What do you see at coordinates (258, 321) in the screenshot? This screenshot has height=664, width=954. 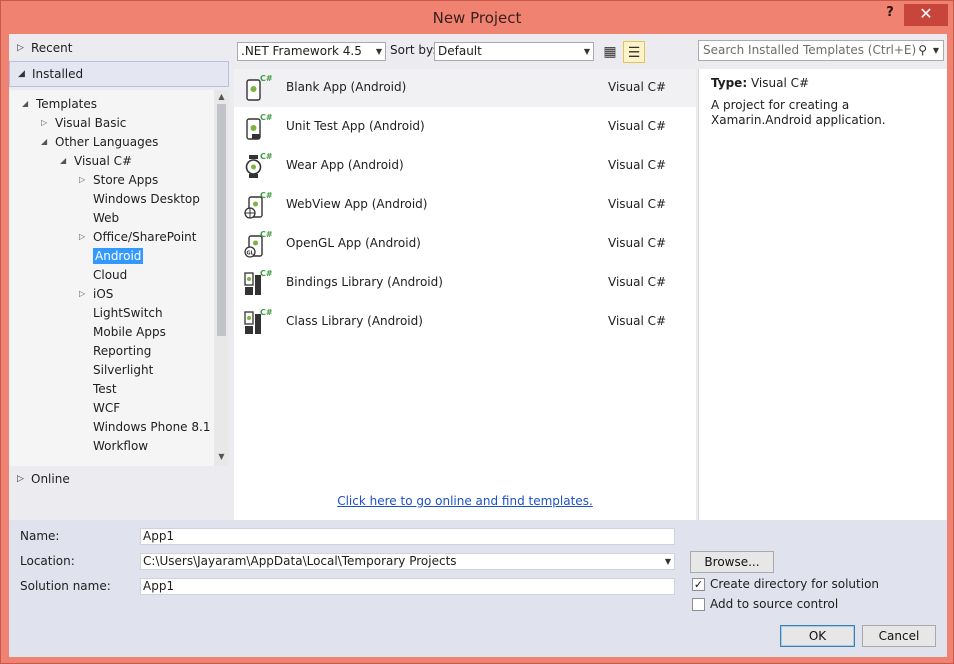 I see `android-class-library-icon: C#` at bounding box center [258, 321].